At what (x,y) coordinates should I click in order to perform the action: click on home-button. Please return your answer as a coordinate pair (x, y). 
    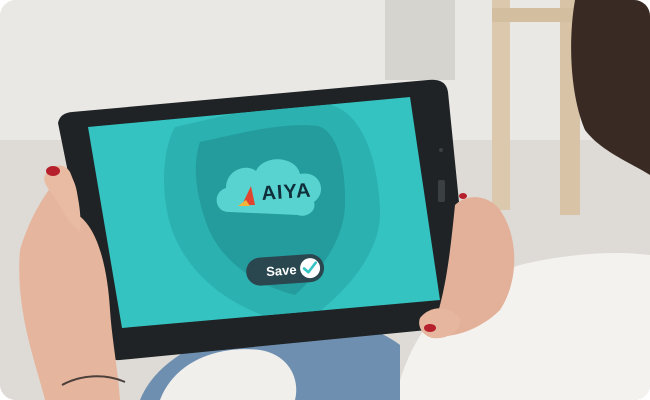
    Looking at the image, I should click on (441, 191).